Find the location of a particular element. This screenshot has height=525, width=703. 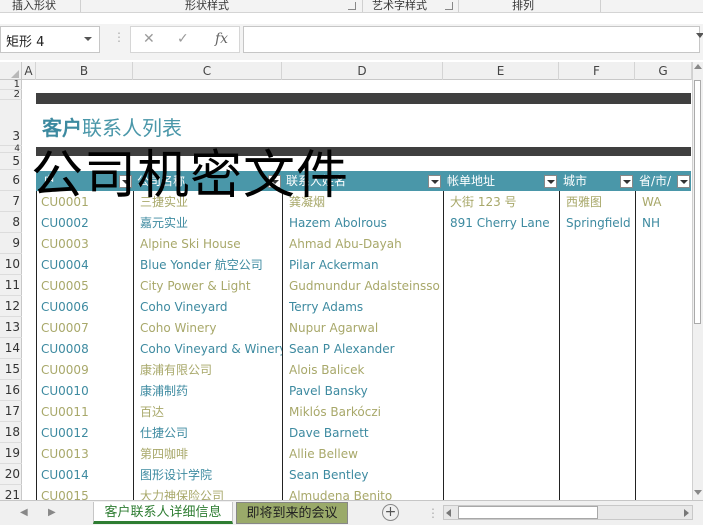

cancel-icon: ✕ is located at coordinates (149, 39).